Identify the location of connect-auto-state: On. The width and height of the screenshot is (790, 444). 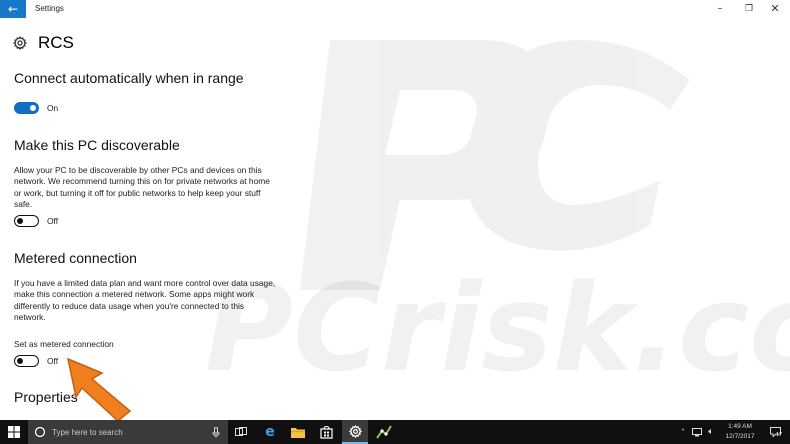
(53, 108).